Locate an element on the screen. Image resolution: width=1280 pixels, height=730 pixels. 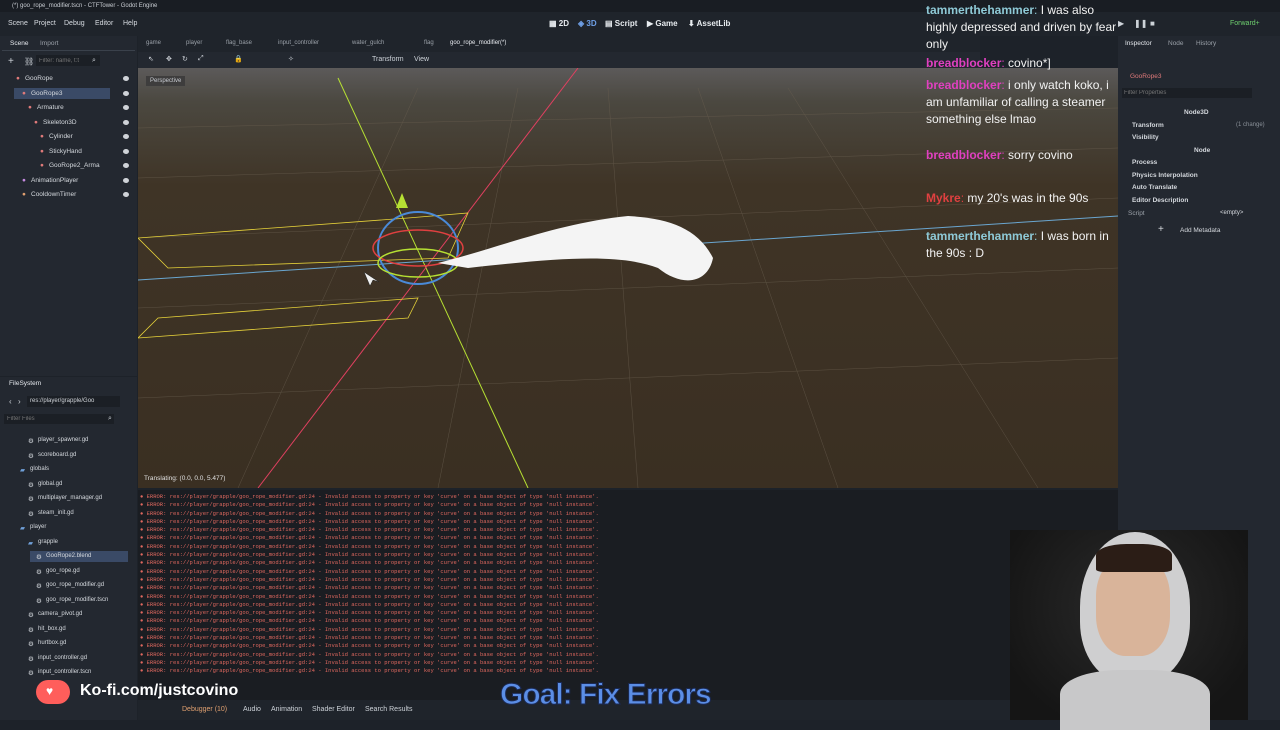
menu-project: Project is located at coordinates (45, 23).